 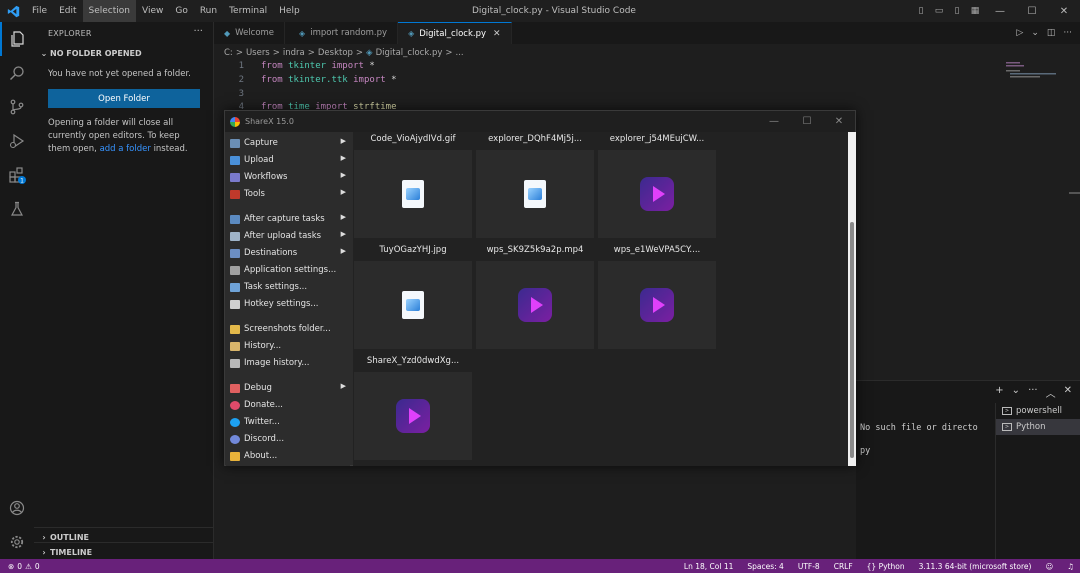 I want to click on open-folder-button: Open Folder, so click(x=124, y=98).